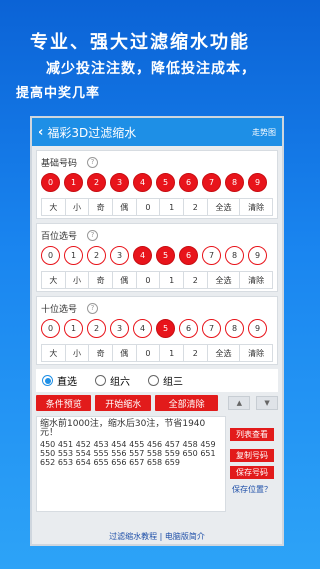 The image size is (320, 569). Describe the element at coordinates (67, 382) in the screenshot. I see `mode-label: 直选` at that location.